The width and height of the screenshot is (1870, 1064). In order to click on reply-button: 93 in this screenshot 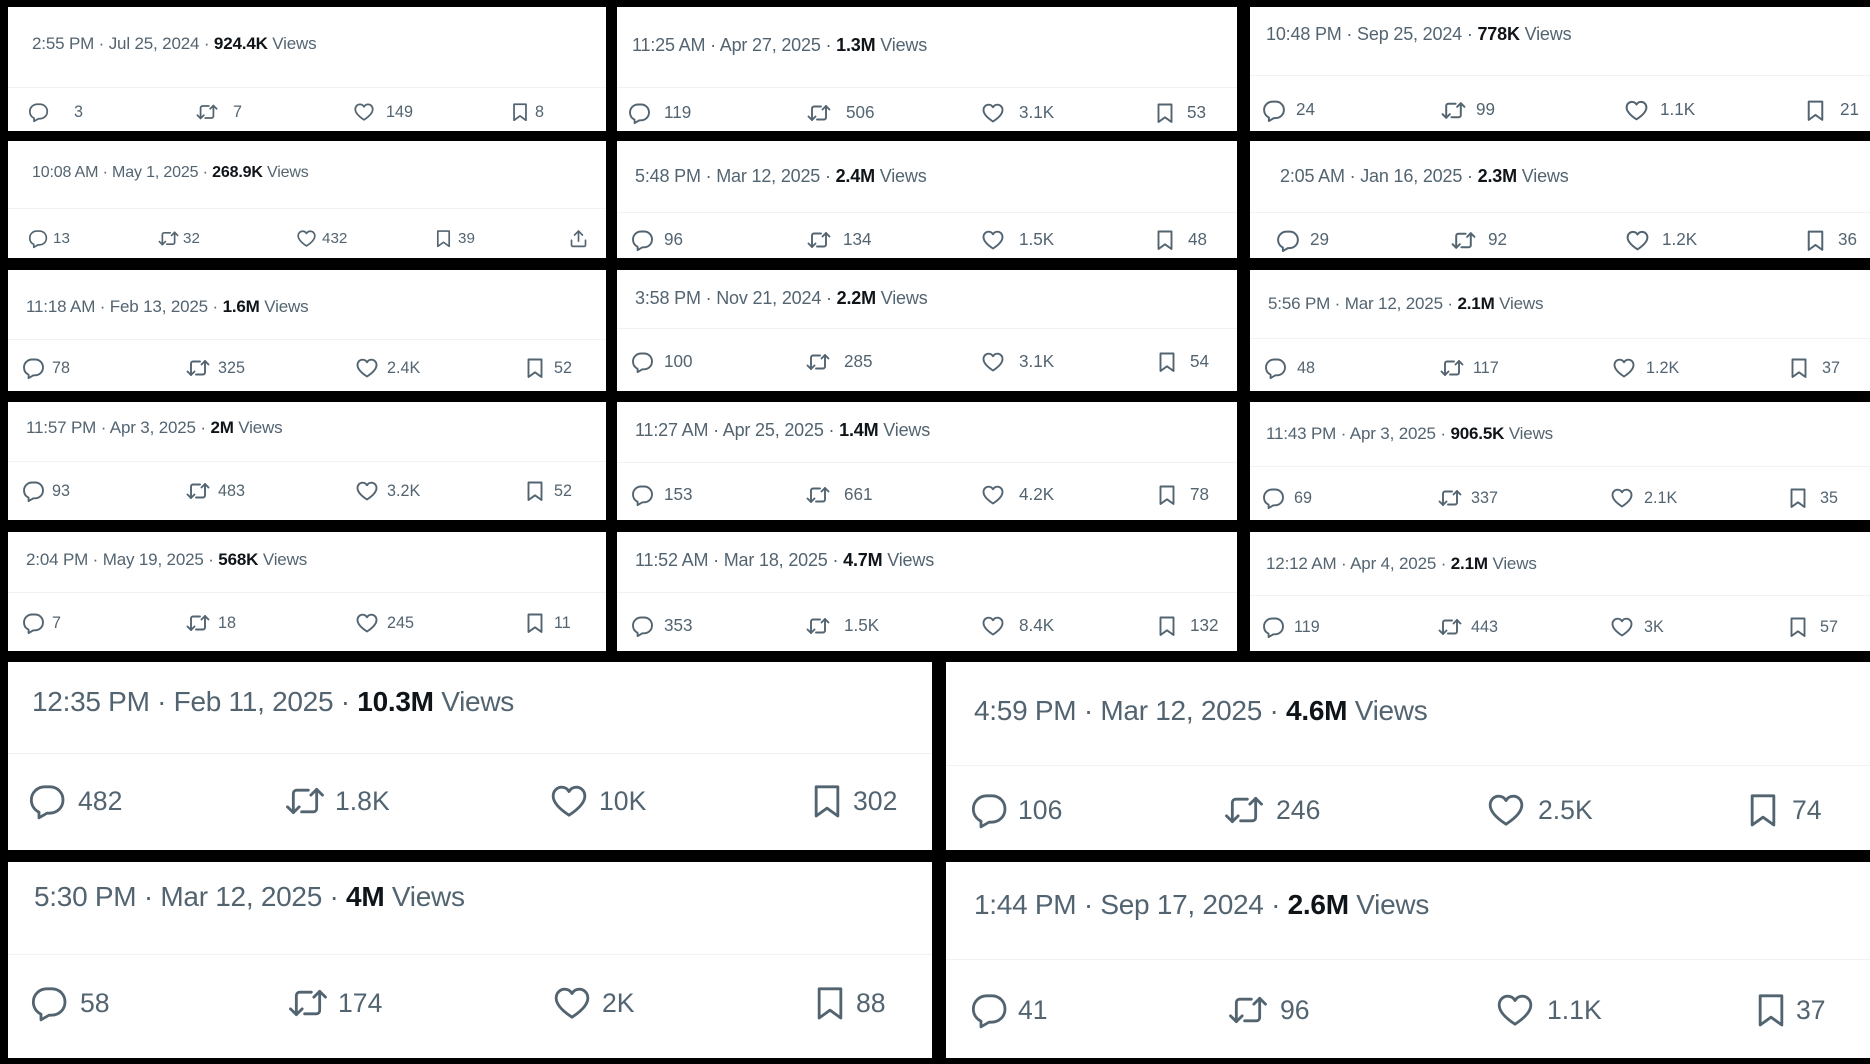, I will do `click(46, 491)`.